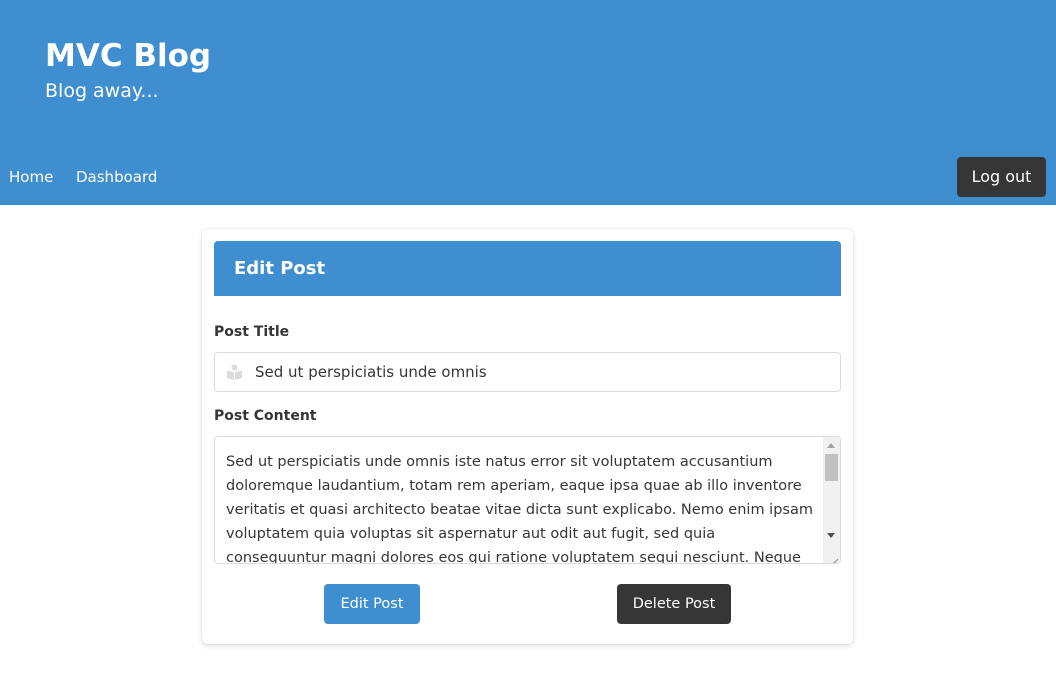  I want to click on textarea-scrollbar, so click(831, 500).